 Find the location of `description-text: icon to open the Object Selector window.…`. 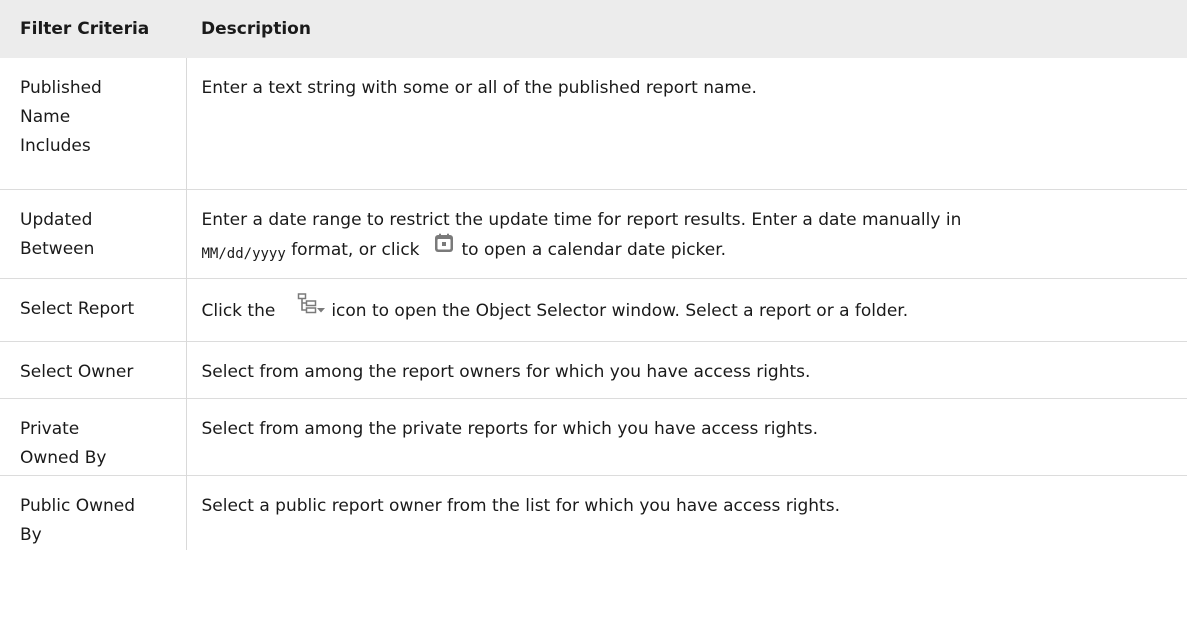

description-text: icon to open the Object Selector window.… is located at coordinates (620, 310).